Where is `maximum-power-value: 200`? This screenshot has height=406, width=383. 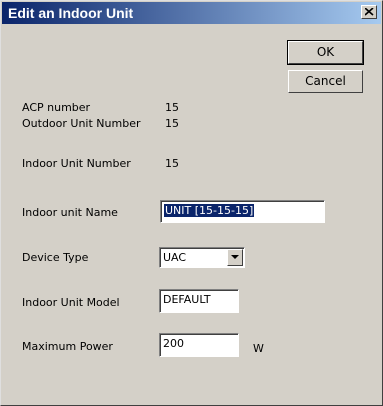
maximum-power-value: 200 is located at coordinates (173, 343).